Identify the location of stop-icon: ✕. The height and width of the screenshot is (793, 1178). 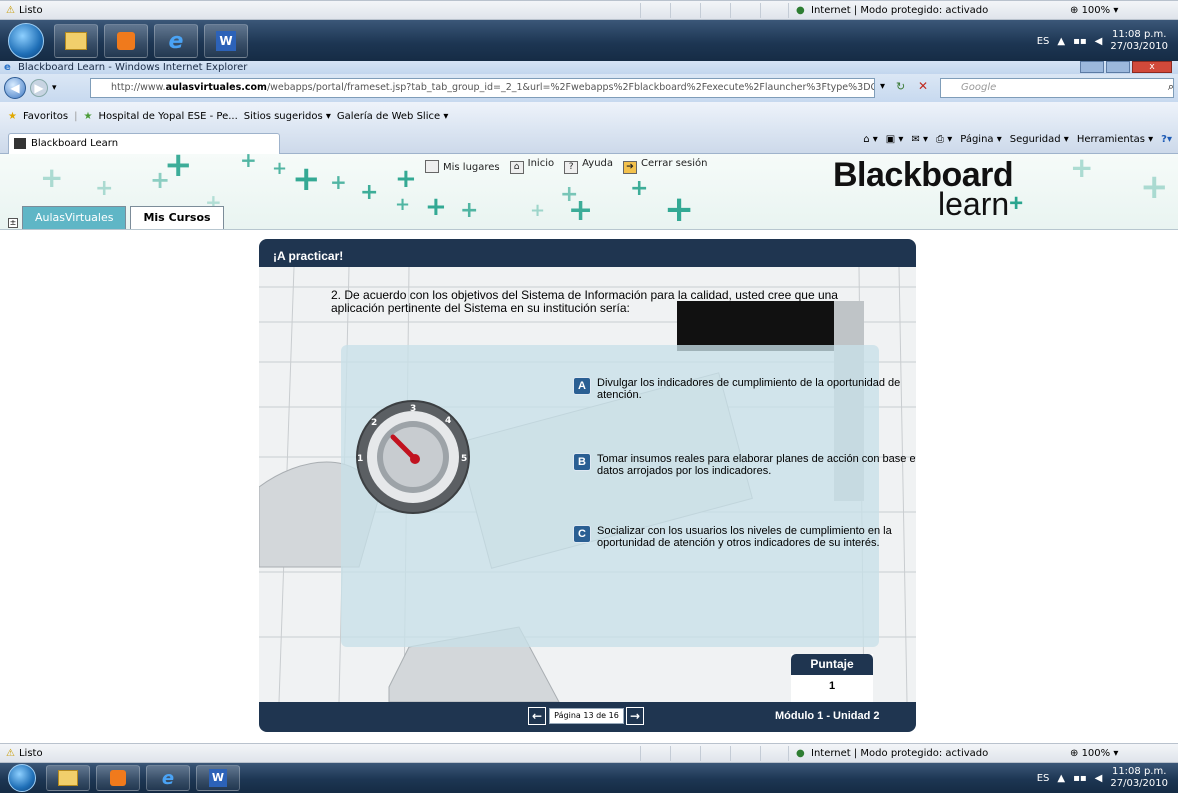
(923, 86).